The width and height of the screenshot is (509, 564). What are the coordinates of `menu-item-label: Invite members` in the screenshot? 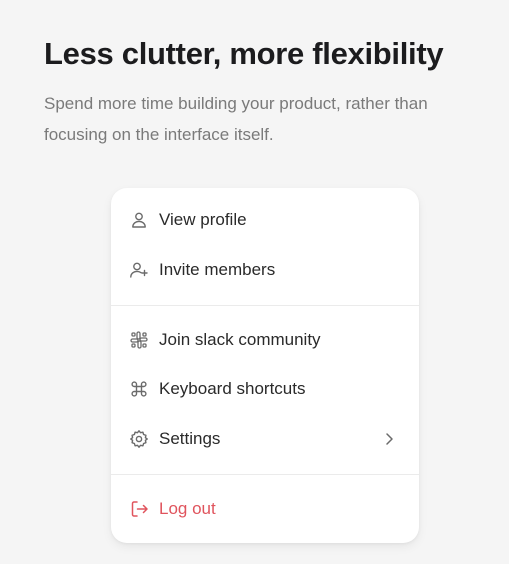 It's located at (217, 269).